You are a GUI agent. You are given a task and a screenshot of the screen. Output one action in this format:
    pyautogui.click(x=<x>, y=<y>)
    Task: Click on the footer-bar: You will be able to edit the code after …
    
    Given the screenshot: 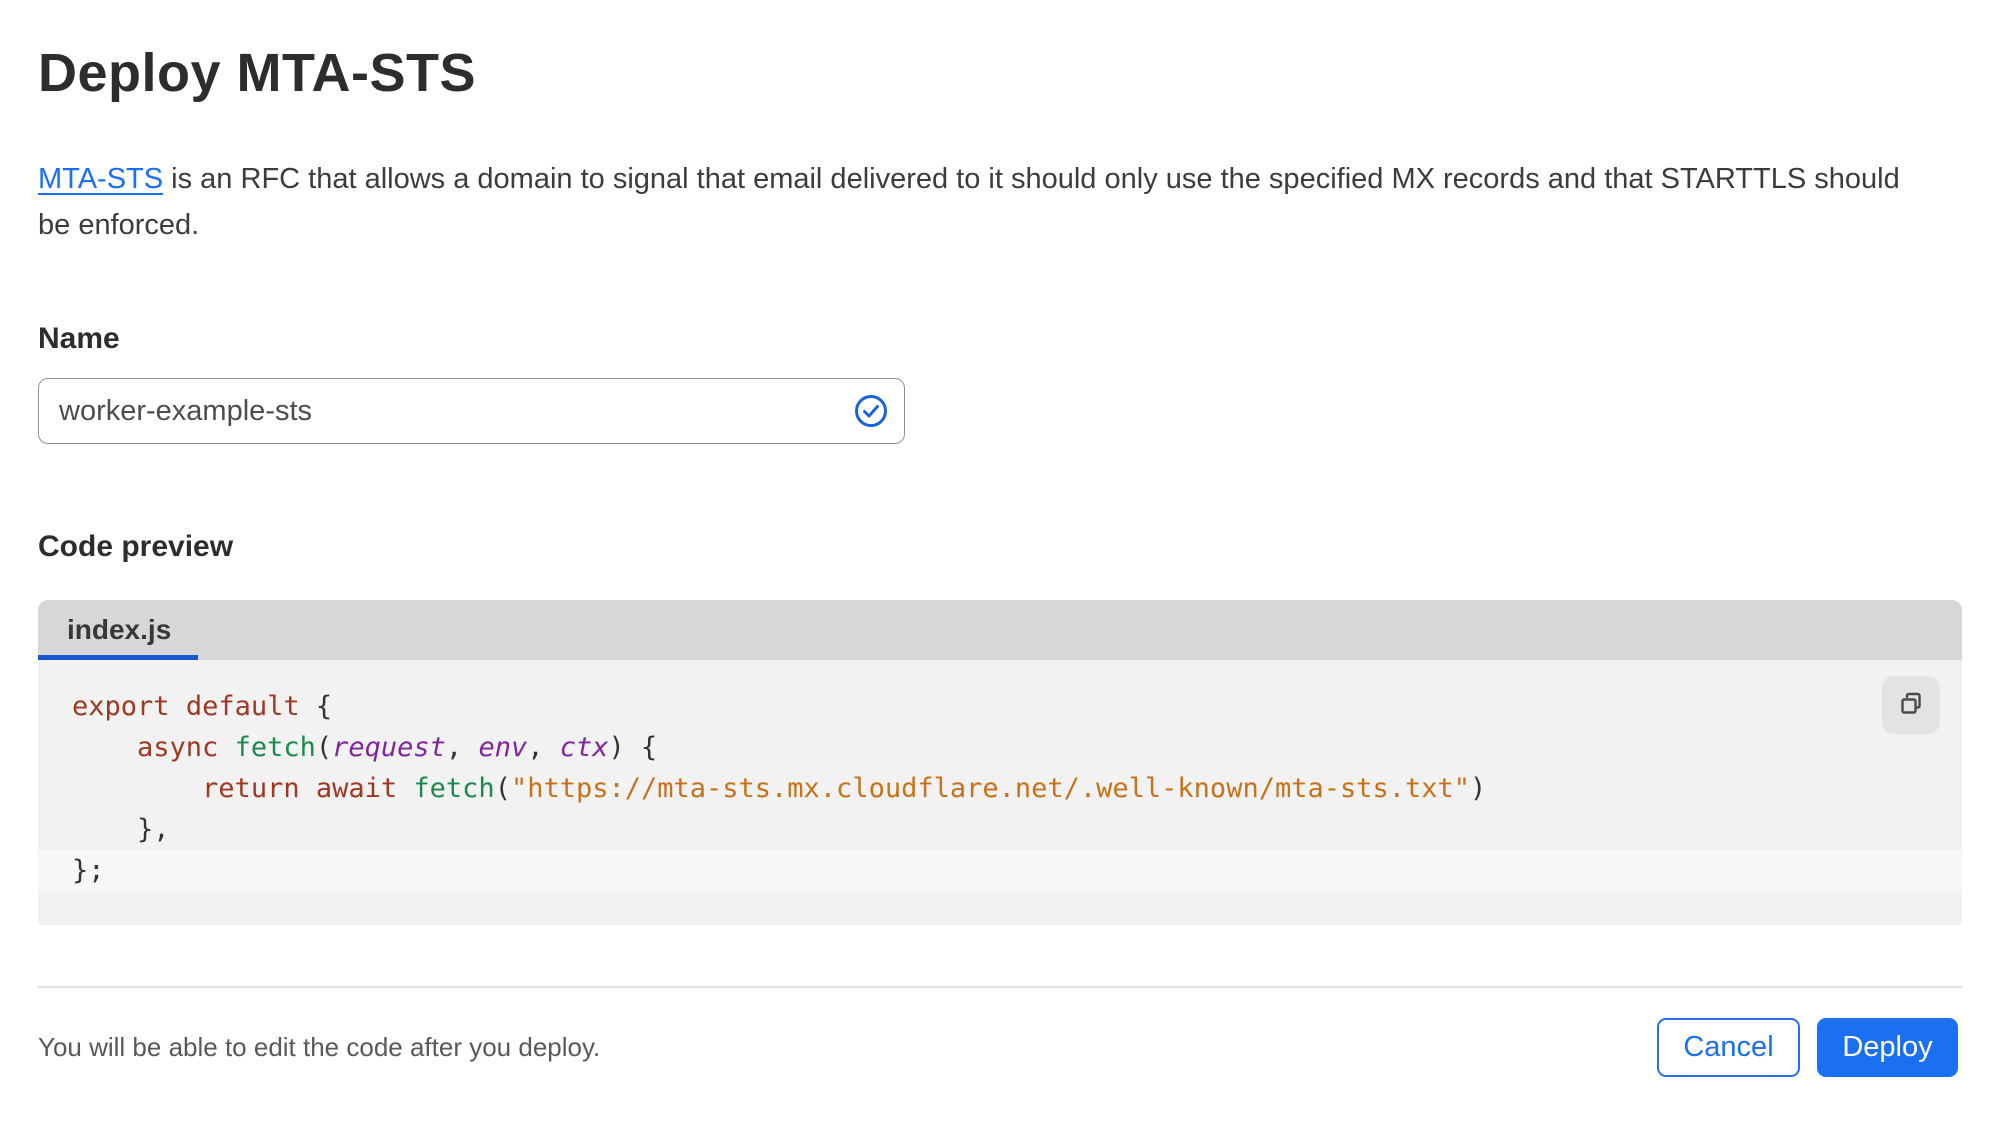 What is the action you would take?
    pyautogui.click(x=998, y=1047)
    